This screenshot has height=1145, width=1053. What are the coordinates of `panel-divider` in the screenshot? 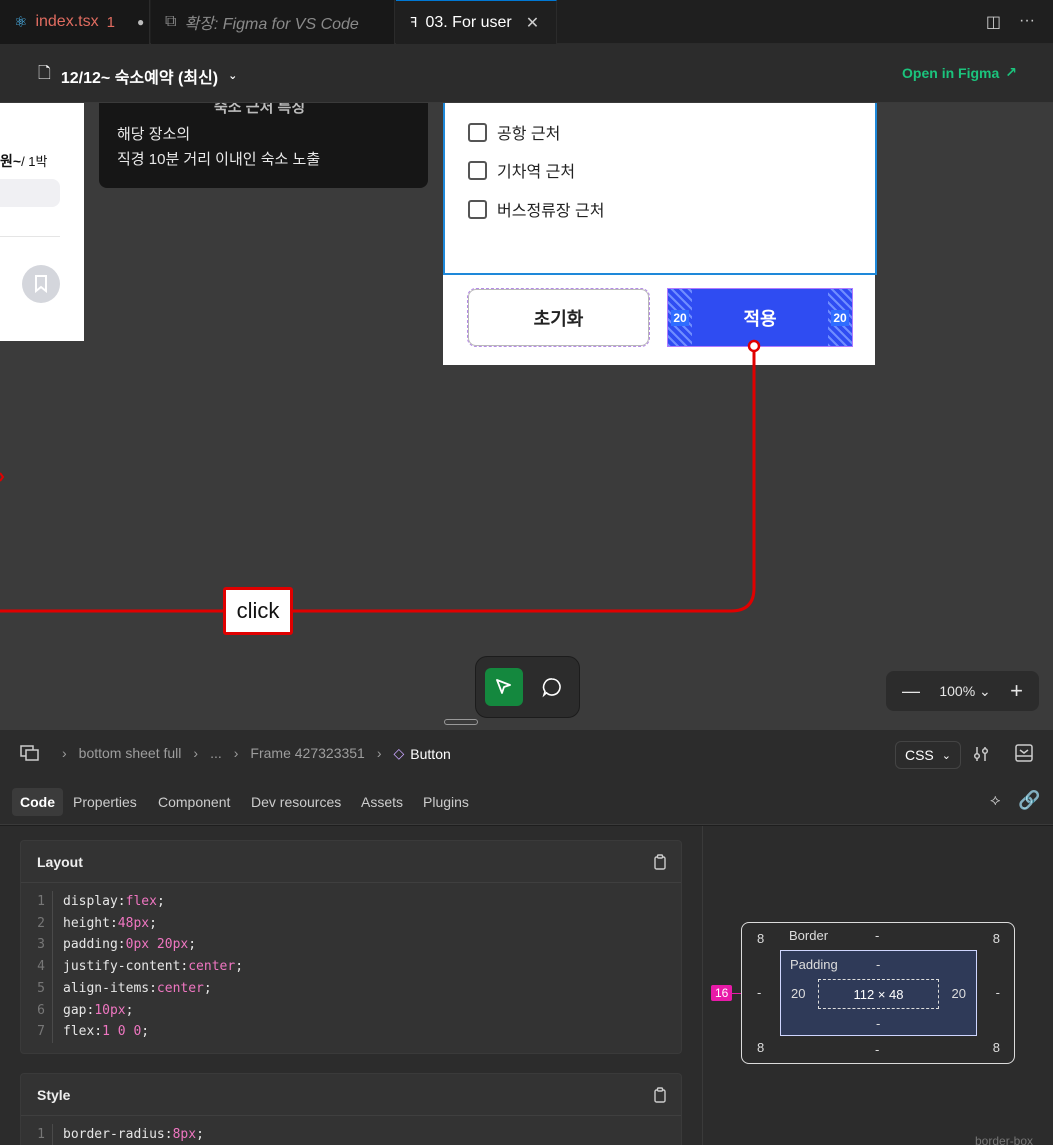 It's located at (702, 985).